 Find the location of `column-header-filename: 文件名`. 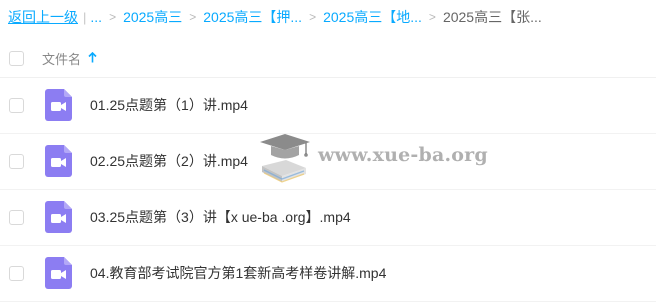

column-header-filename: 文件名 is located at coordinates (69, 58).